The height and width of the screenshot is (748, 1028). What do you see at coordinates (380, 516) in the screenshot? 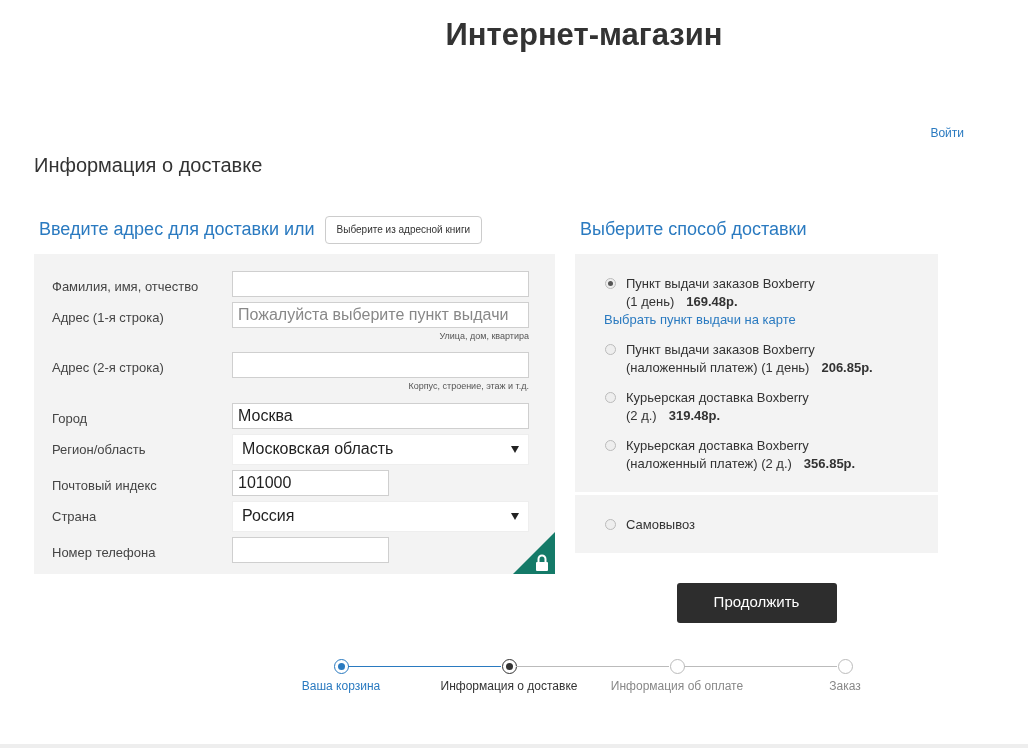
I see `select-field: Россия` at bounding box center [380, 516].